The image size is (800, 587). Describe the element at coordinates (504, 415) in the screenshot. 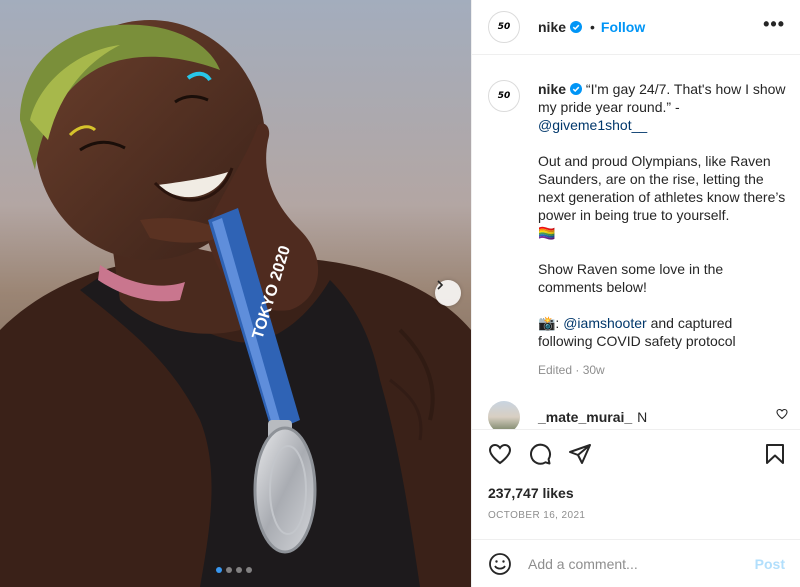

I see `commenter-avatar` at that location.